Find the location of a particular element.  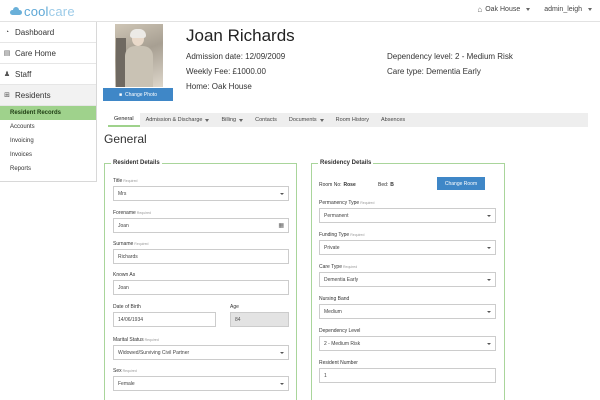

dob-input: 14/06/1934 is located at coordinates (164, 319).